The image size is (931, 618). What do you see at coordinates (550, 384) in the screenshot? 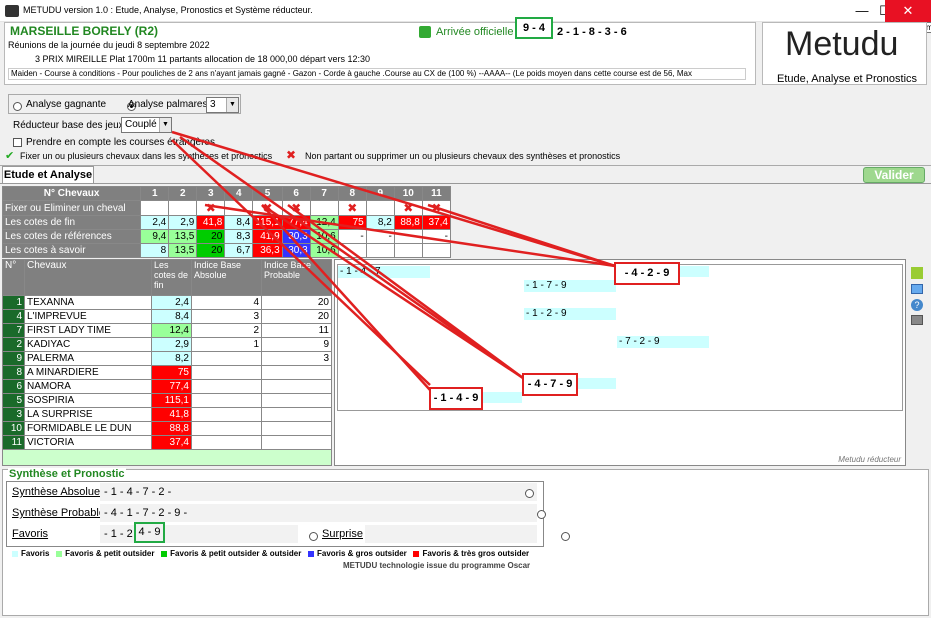
I see `callout-box: - 4 - 7 - 9` at bounding box center [550, 384].